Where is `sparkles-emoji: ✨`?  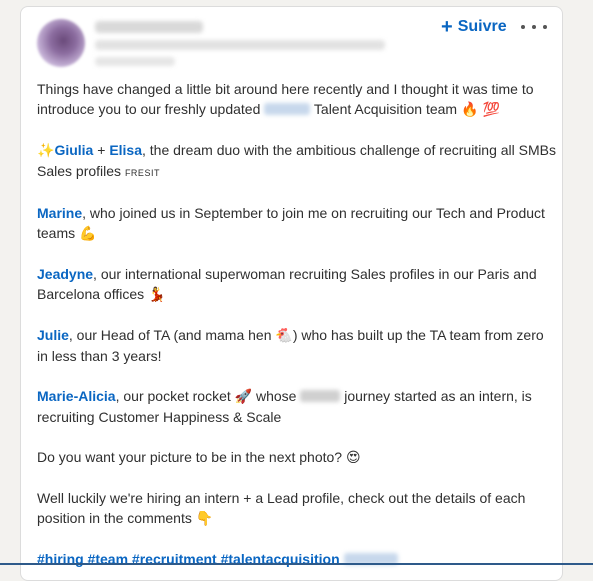 sparkles-emoji: ✨ is located at coordinates (46, 151).